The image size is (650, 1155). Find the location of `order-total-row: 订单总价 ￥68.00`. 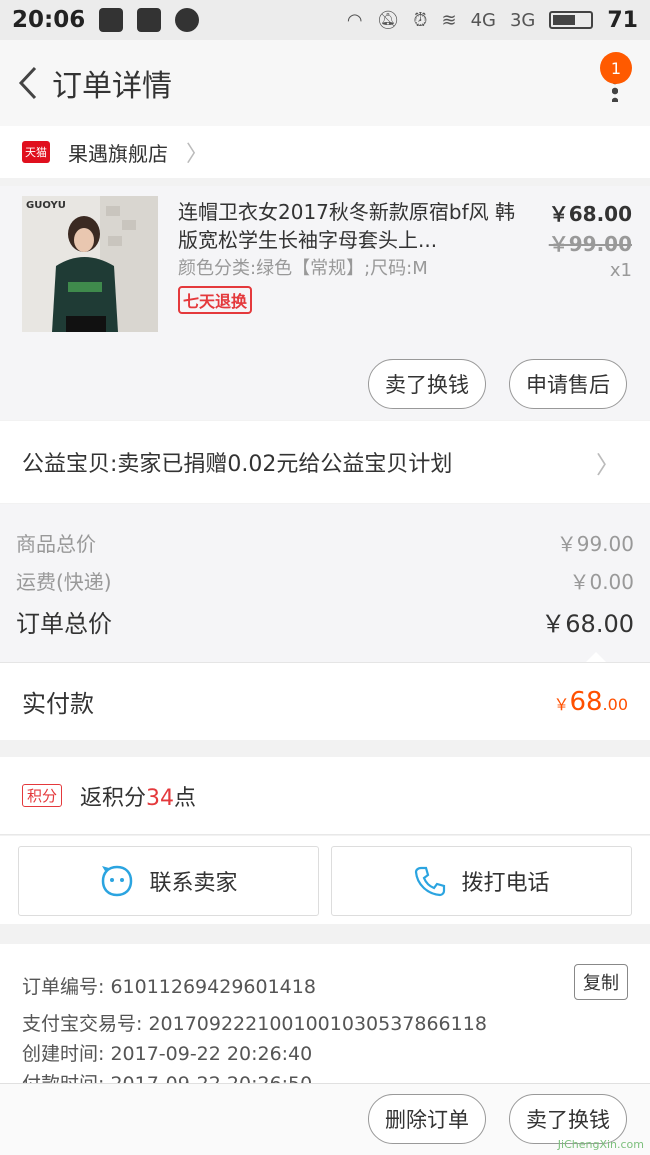

order-total-row: 订单总价 ￥68.00 is located at coordinates (325, 621).